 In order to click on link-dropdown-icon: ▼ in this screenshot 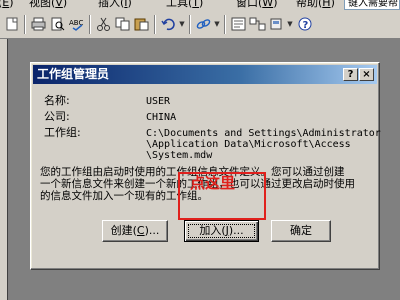, I will do `click(217, 24)`.